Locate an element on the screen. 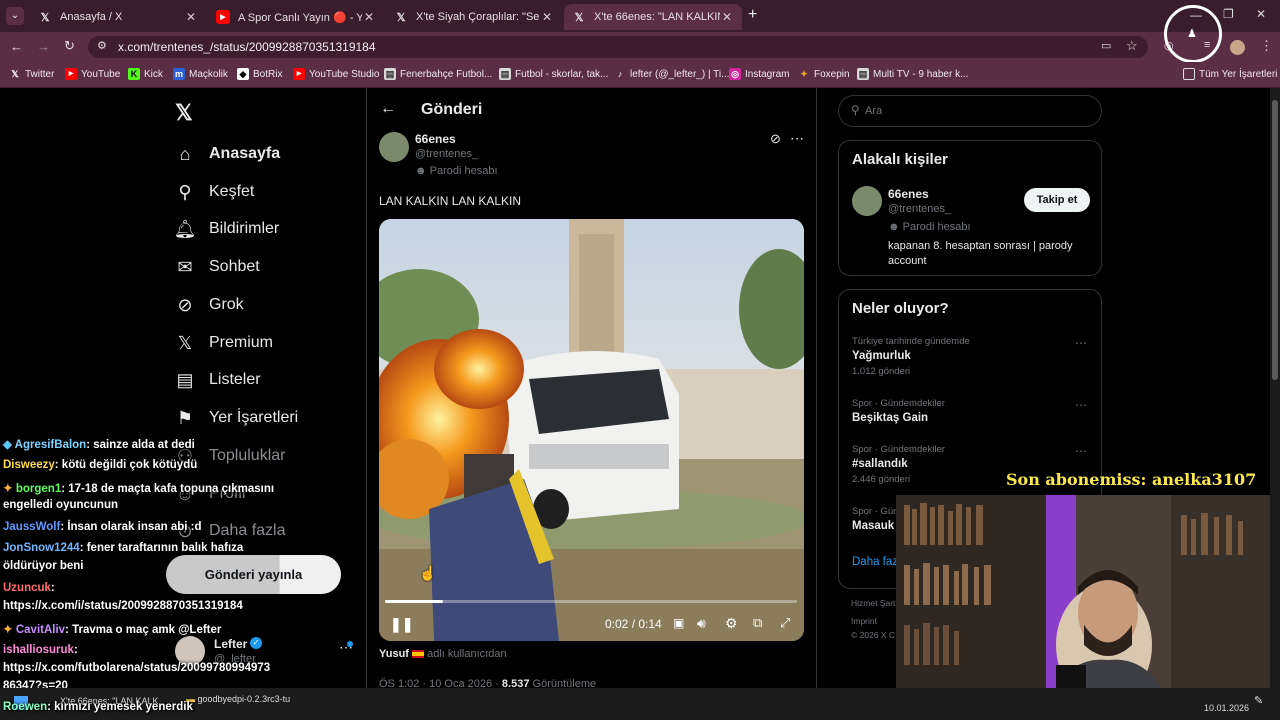  bookmark-youtube-studio: ▶ YouTube Studio is located at coordinates (336, 74).